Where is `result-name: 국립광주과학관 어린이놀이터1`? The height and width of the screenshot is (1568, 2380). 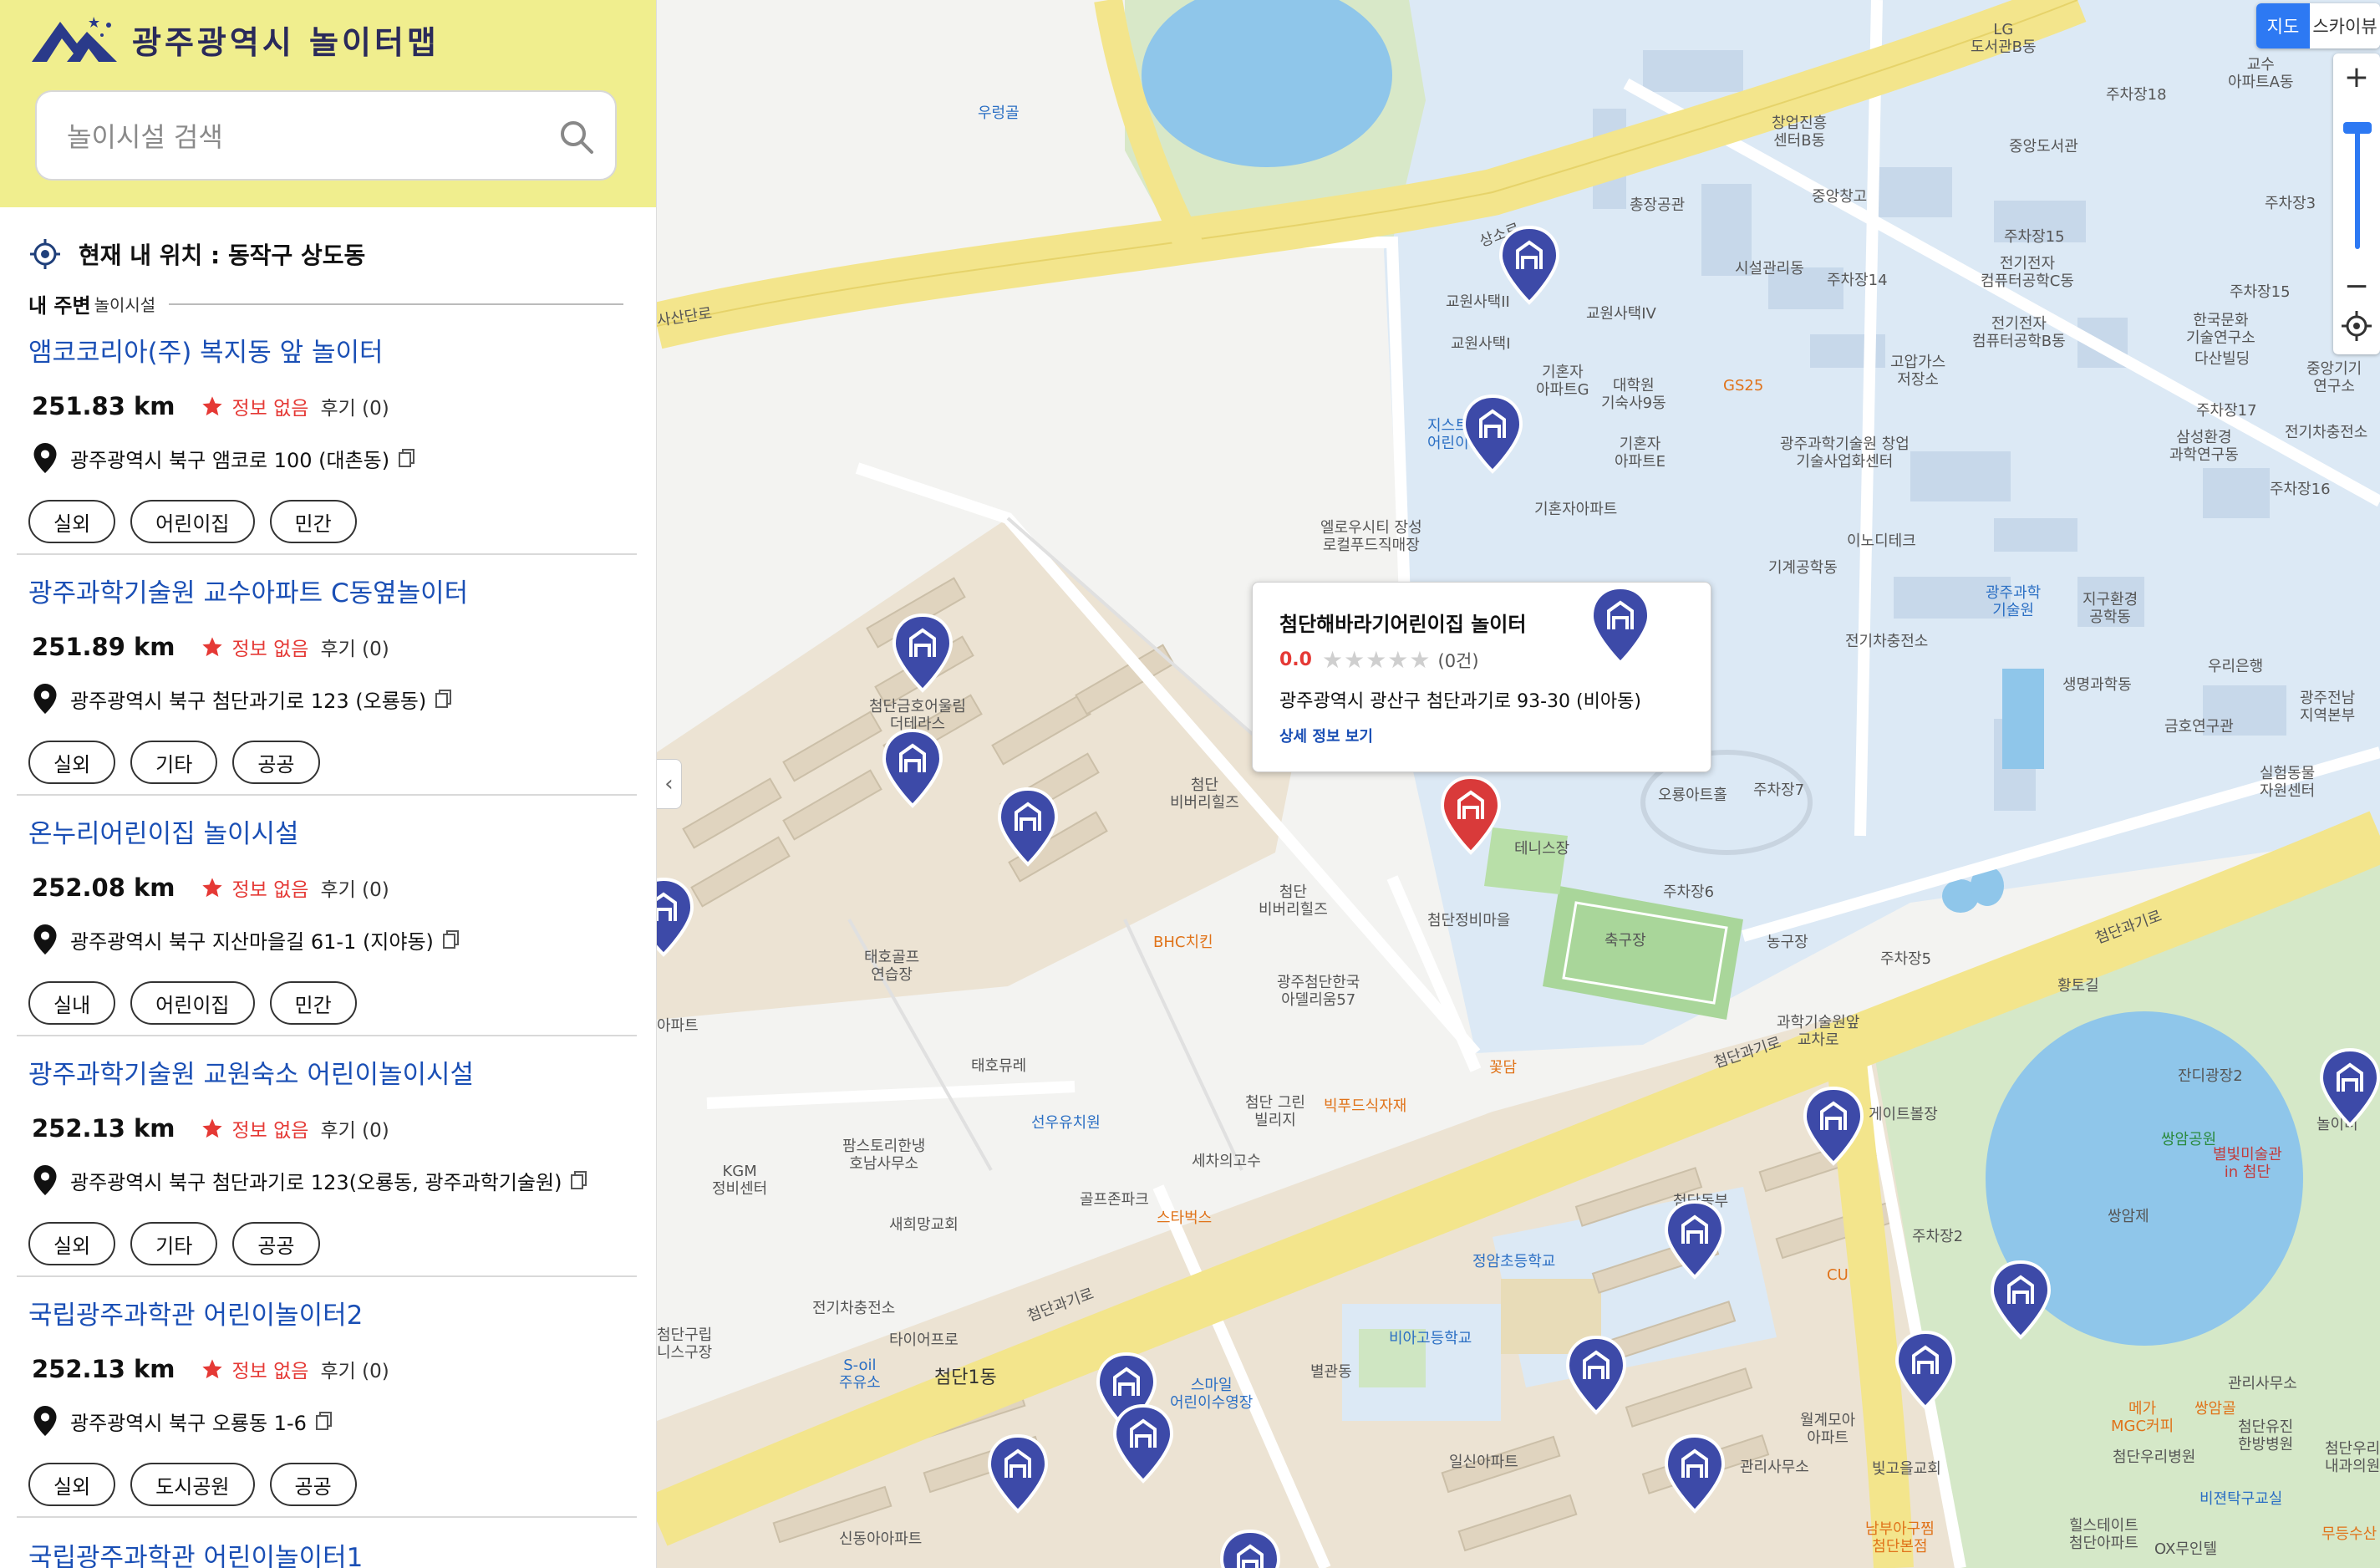 result-name: 국립광주과학관 어린이놀이터1 is located at coordinates (195, 1552).